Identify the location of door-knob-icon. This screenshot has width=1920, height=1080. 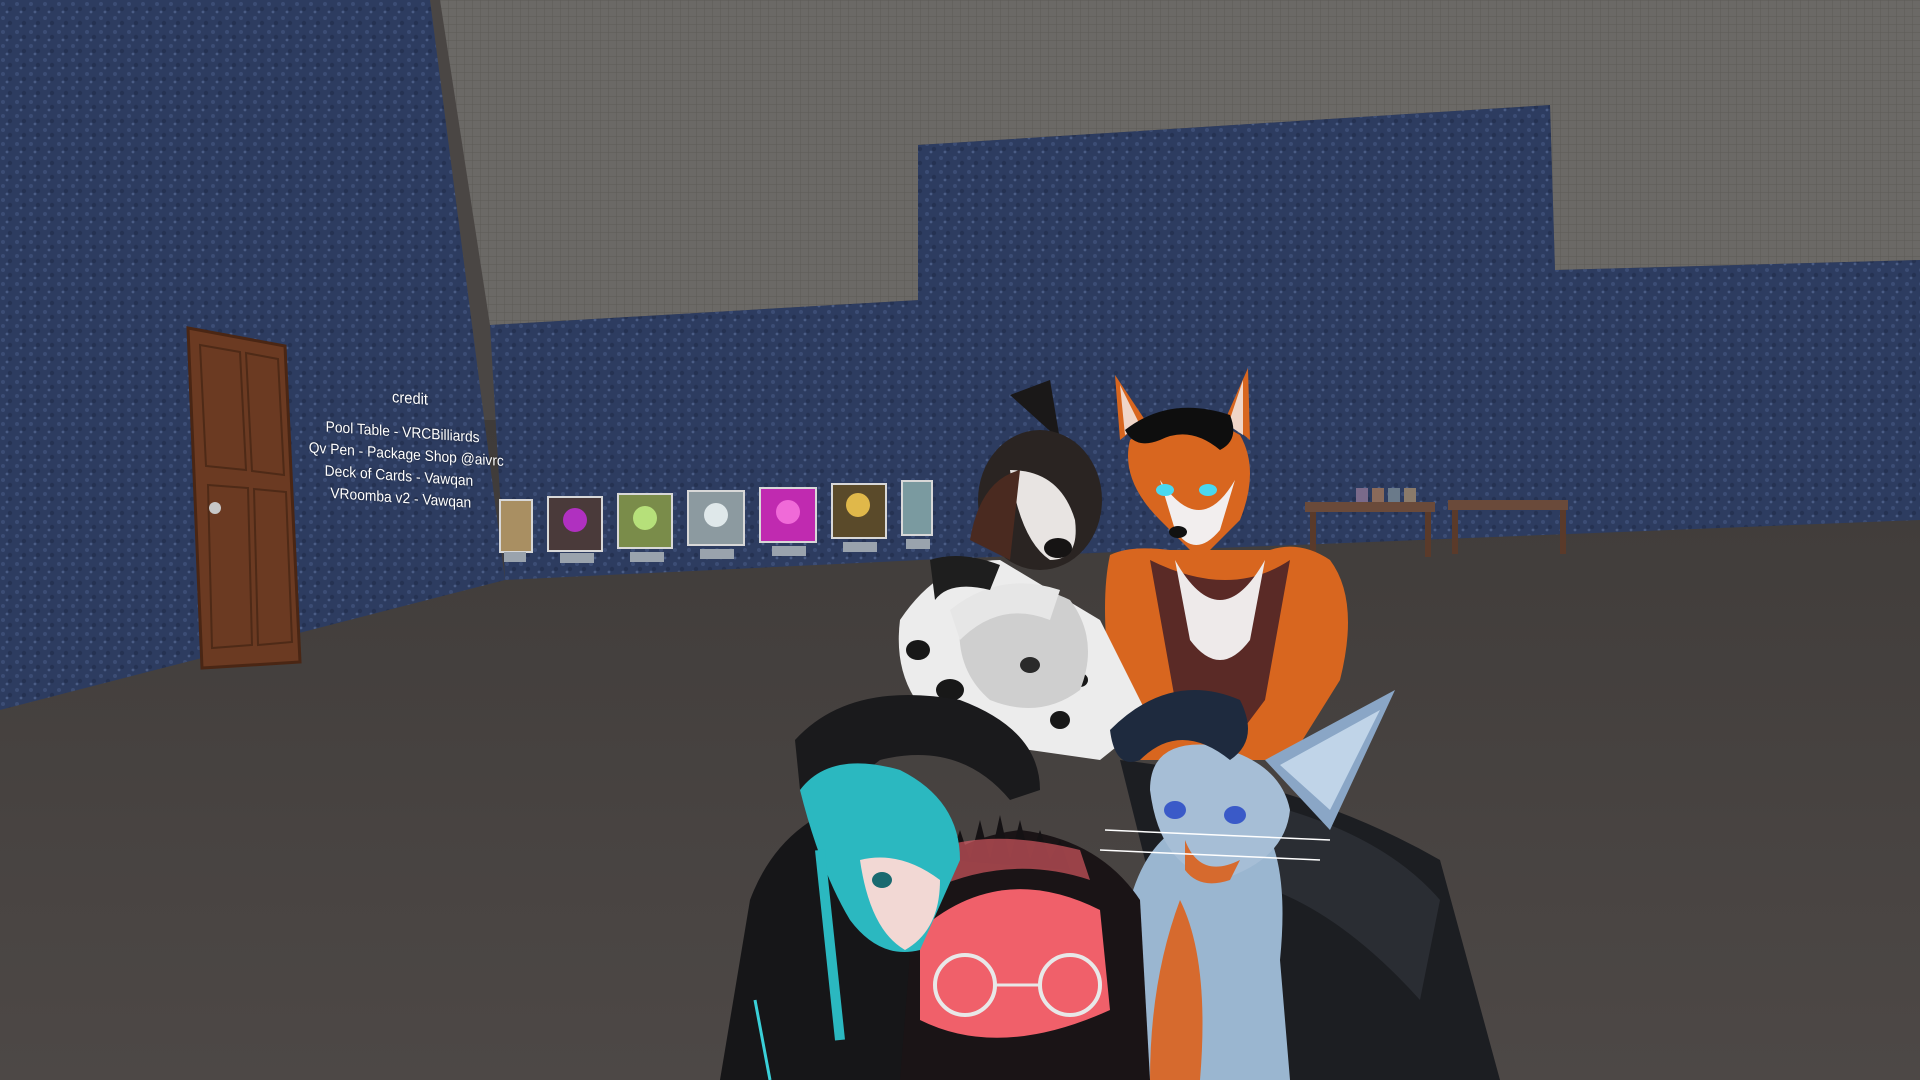
(215, 508).